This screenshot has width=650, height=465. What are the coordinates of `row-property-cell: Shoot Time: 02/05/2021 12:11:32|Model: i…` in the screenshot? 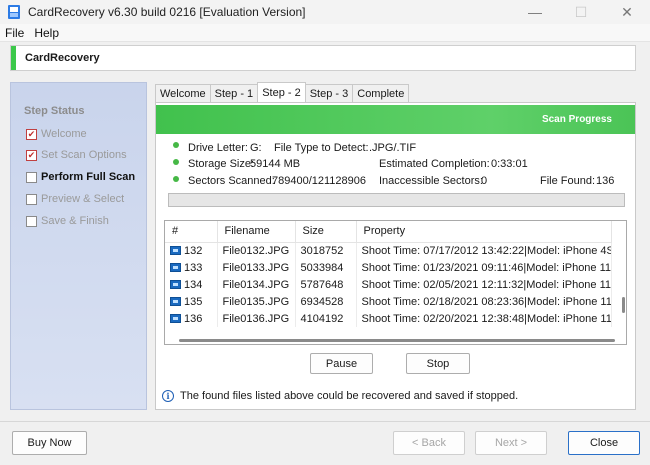 It's located at (484, 284).